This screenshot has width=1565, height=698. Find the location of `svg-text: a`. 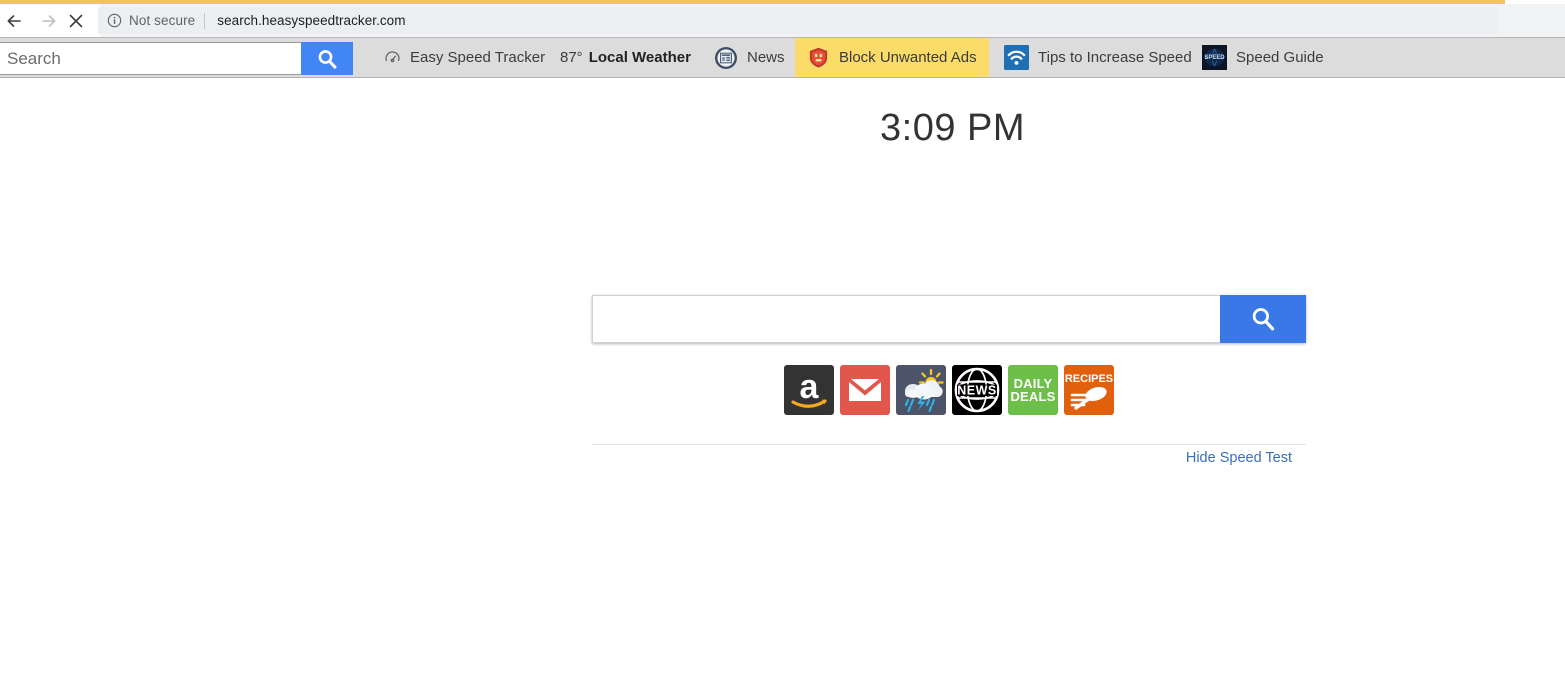

svg-text: a is located at coordinates (810, 387).